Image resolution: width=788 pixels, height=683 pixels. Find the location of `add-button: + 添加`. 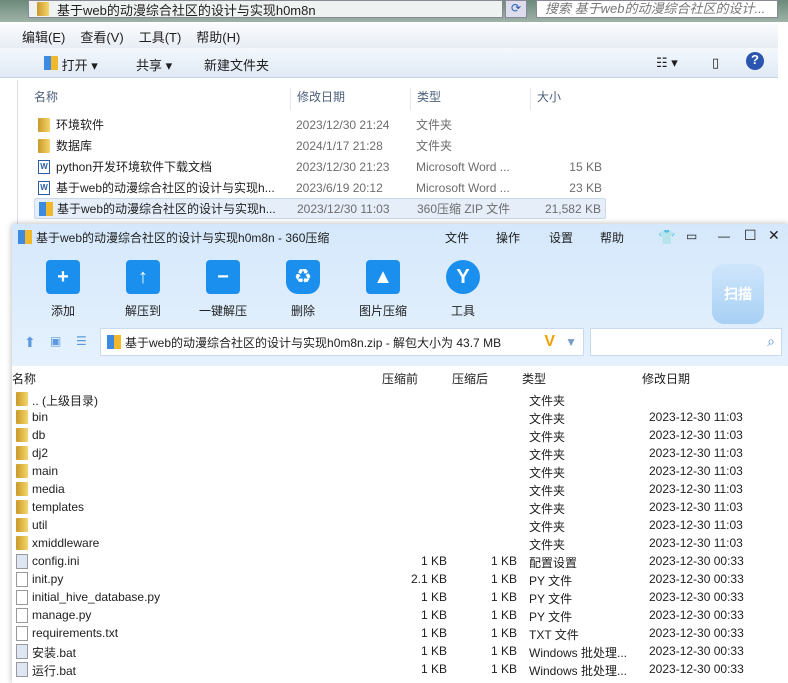

add-button: + 添加 is located at coordinates (63, 289).